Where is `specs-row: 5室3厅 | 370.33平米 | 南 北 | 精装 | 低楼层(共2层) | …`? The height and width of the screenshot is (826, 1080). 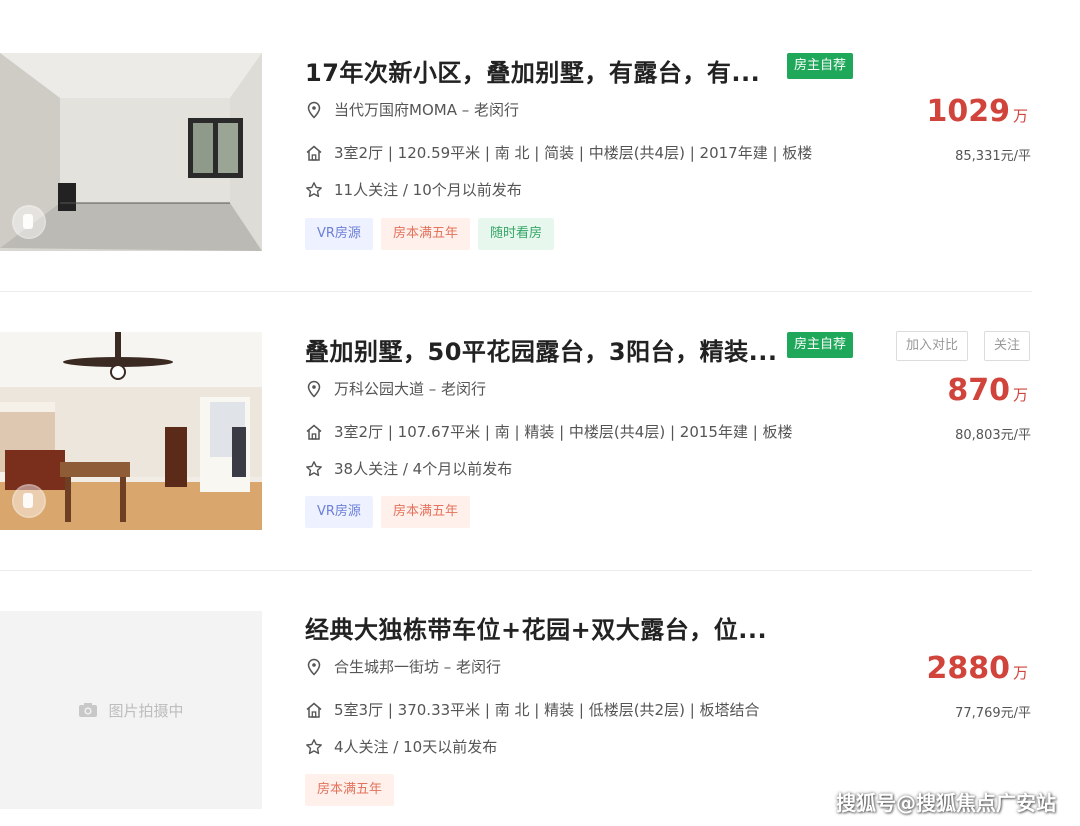 specs-row: 5室3厅 | 370.33平米 | 南 北 | 精装 | 低楼层(共2层) | … is located at coordinates (532, 709).